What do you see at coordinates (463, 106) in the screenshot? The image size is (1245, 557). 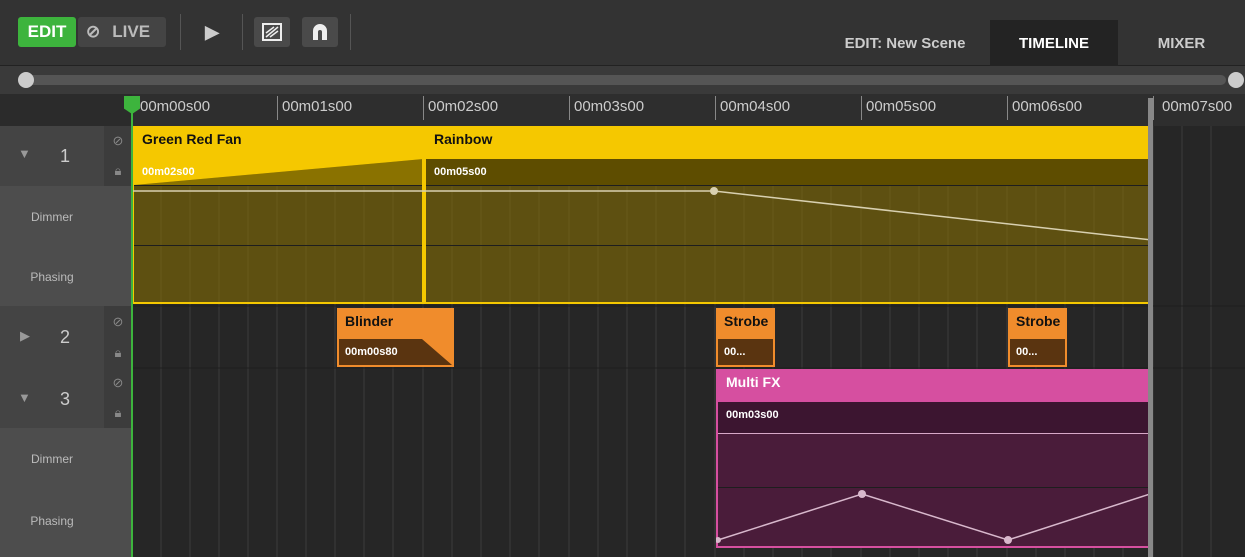 I see `ruler-label: 00m02s00` at bounding box center [463, 106].